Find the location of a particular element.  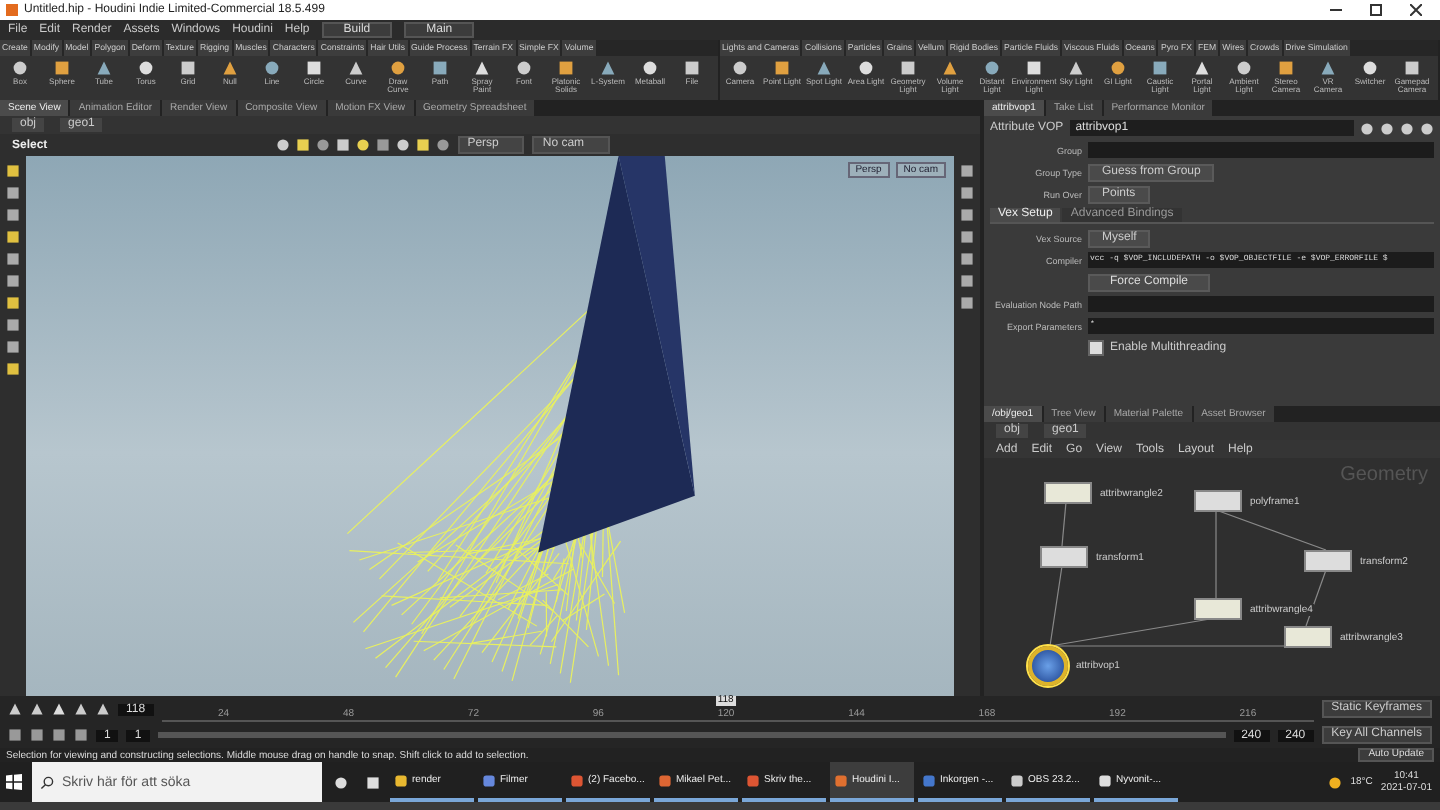

maximize-icon is located at coordinates (1376, 10).